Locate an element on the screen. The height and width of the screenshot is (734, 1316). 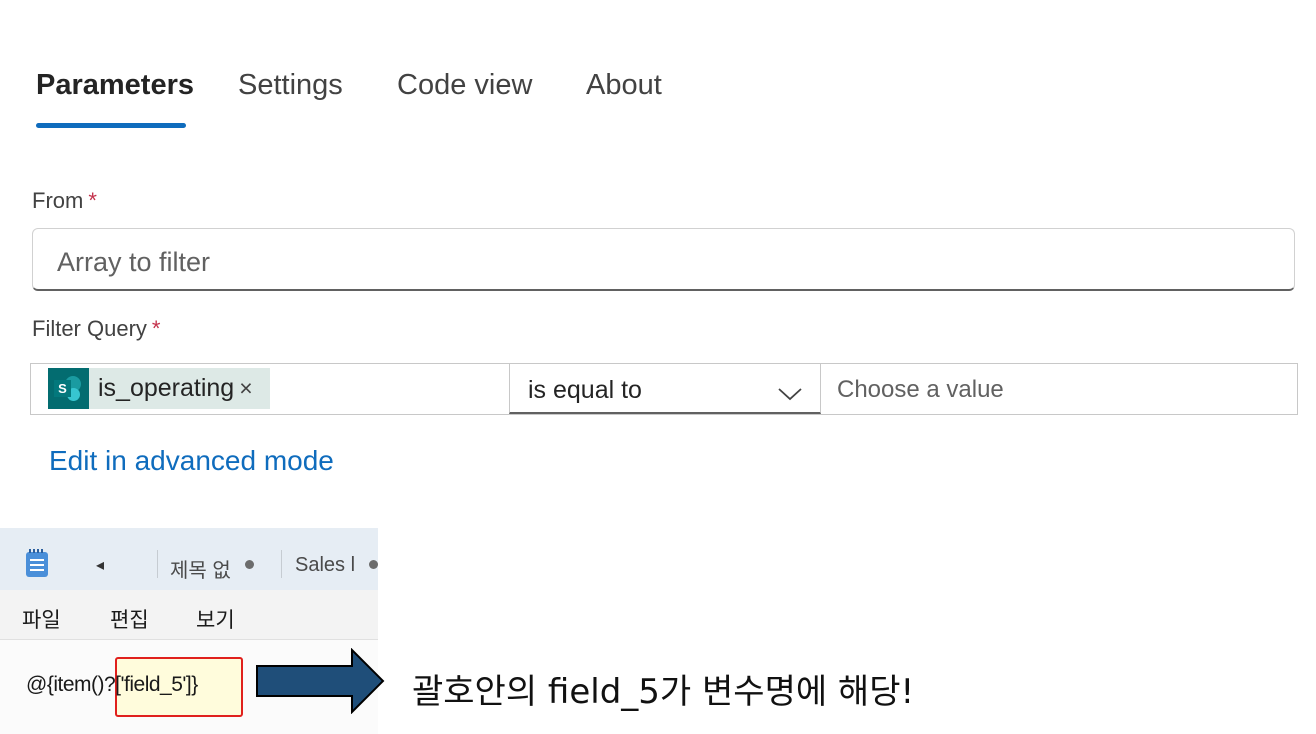
active-tab-indicator is located at coordinates (111, 125).